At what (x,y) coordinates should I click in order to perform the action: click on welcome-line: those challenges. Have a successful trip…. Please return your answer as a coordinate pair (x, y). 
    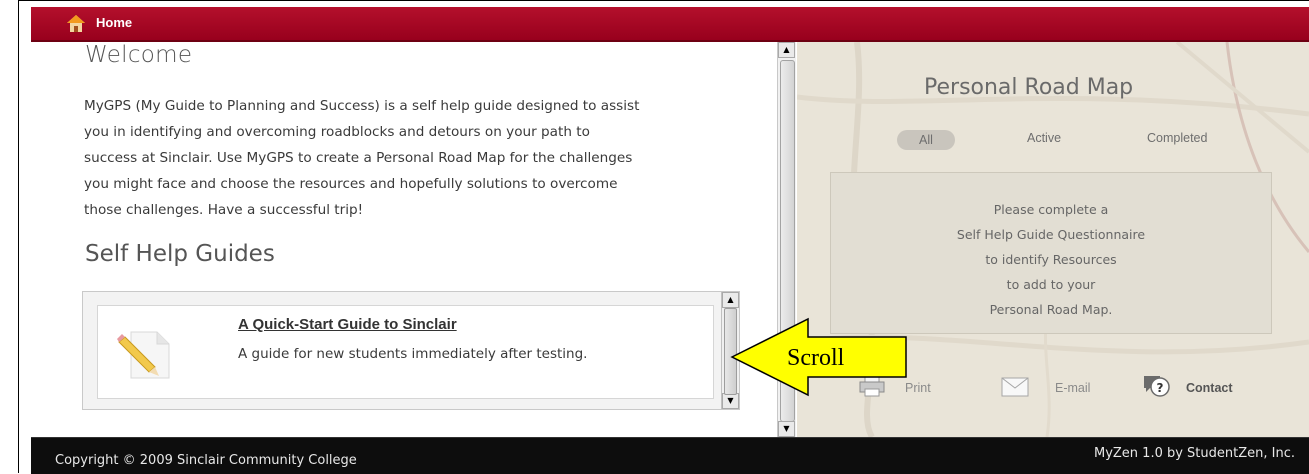
    Looking at the image, I should click on (224, 210).